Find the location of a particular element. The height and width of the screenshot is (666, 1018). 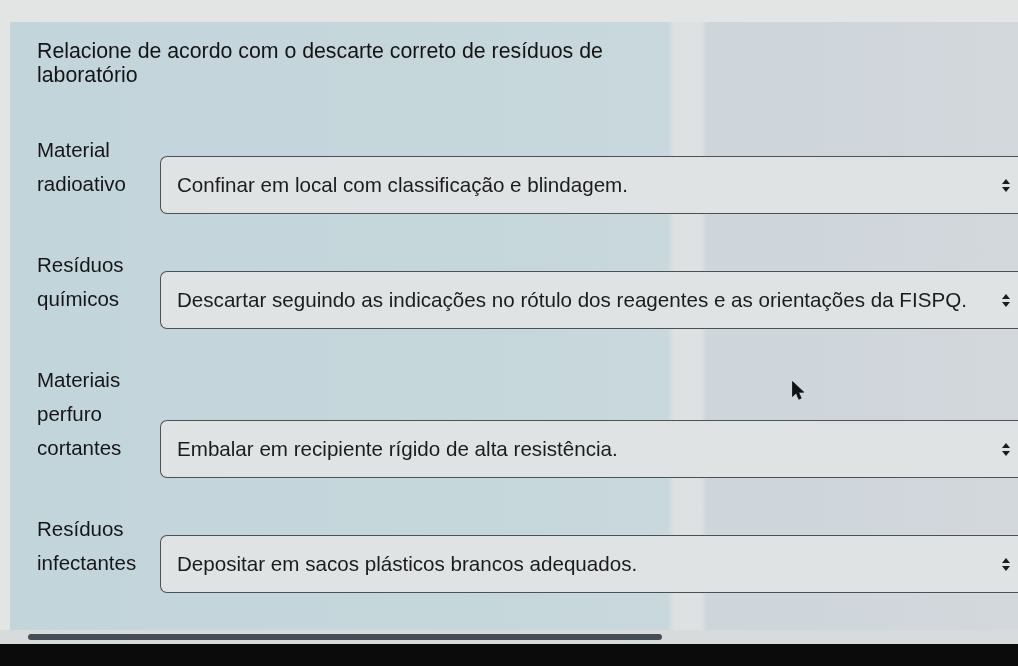

horizontal-scrollbar is located at coordinates (345, 637).